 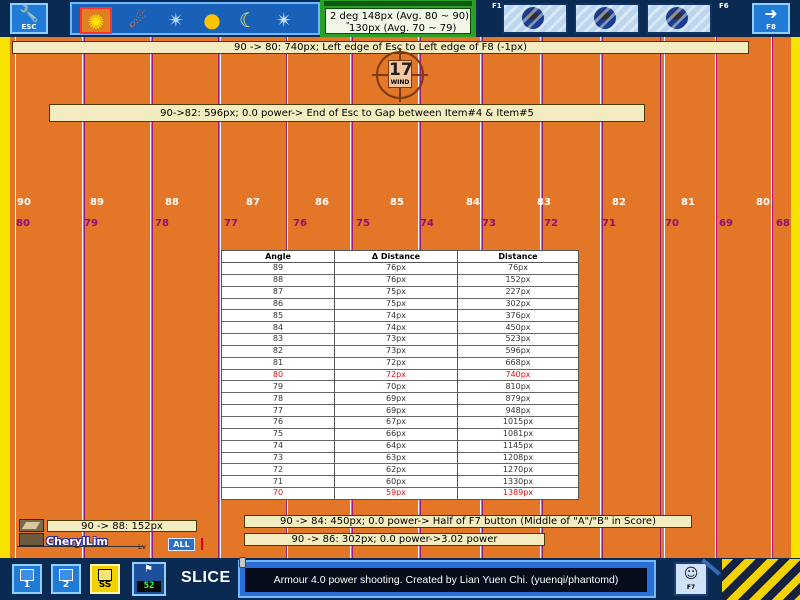 What do you see at coordinates (489, 223) in the screenshot?
I see `mark-label: 73` at bounding box center [489, 223].